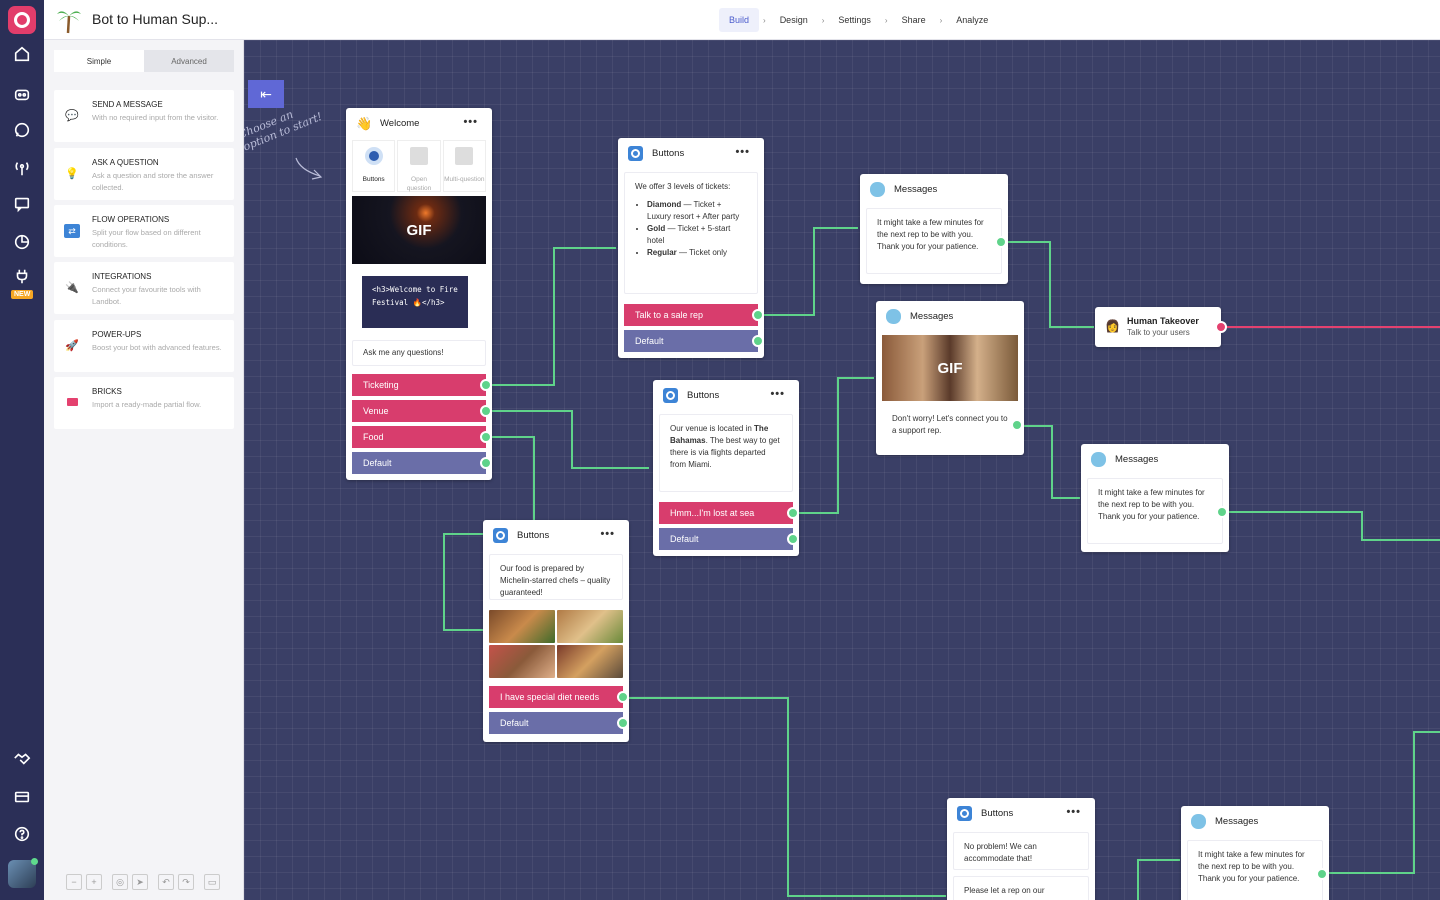 The image size is (1440, 900). Describe the element at coordinates (22, 204) in the screenshot. I see `chat-icon` at that location.